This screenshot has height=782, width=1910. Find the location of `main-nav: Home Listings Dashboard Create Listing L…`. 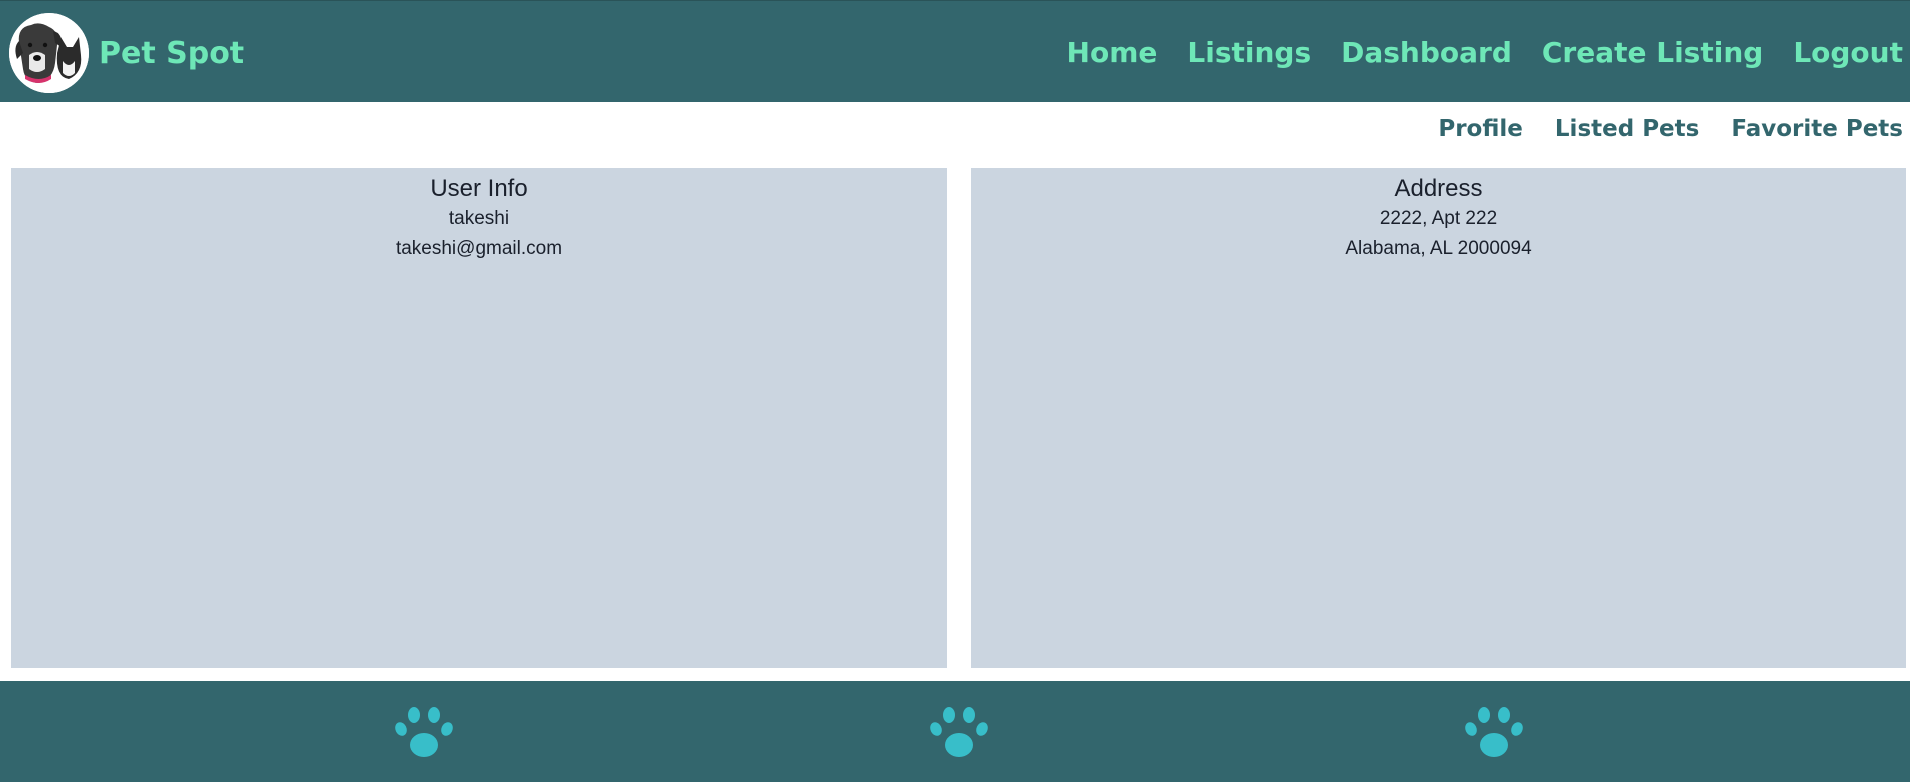

main-nav: Home Listings Dashboard Create Listing L… is located at coordinates (1485, 52).